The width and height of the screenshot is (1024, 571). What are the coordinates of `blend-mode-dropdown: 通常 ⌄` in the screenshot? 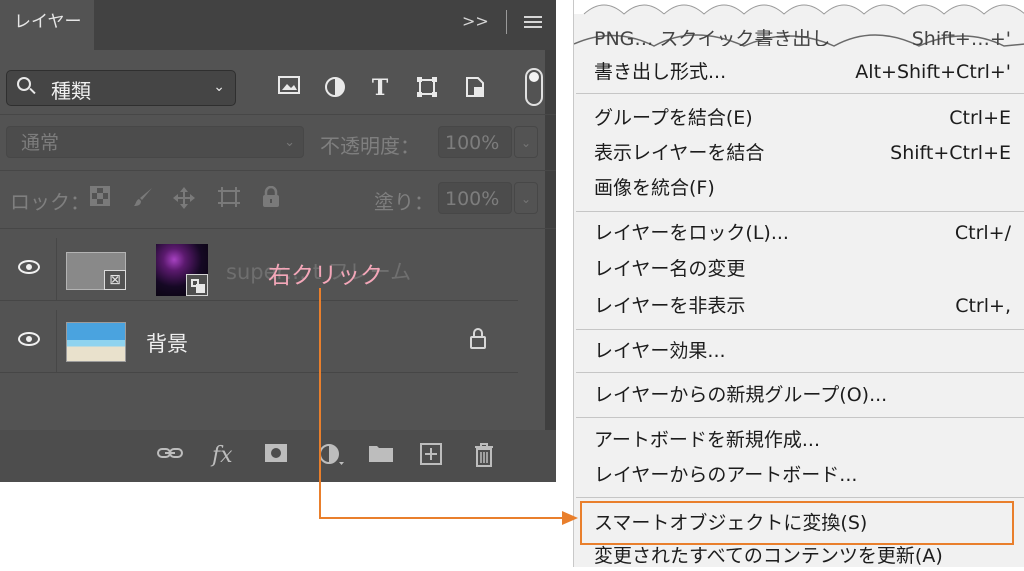 It's located at (155, 142).